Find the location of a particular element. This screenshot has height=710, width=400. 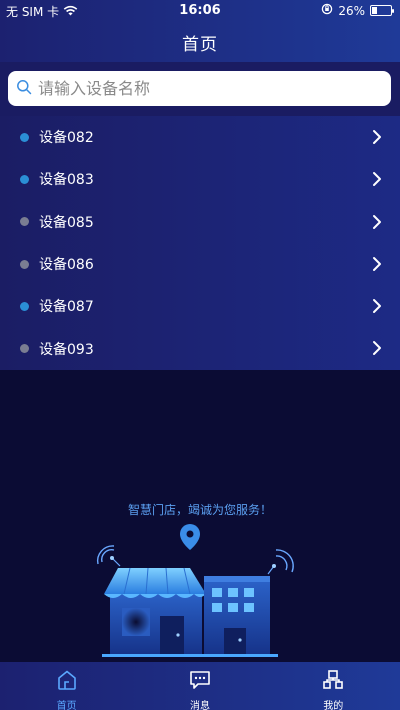

tab-label: 我的 is located at coordinates (333, 705).